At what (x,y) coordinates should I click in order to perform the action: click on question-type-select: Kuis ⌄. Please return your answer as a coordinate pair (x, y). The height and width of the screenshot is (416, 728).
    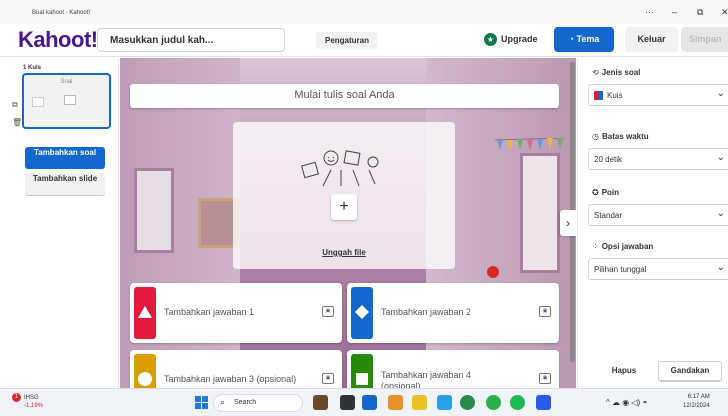
    Looking at the image, I should click on (658, 95).